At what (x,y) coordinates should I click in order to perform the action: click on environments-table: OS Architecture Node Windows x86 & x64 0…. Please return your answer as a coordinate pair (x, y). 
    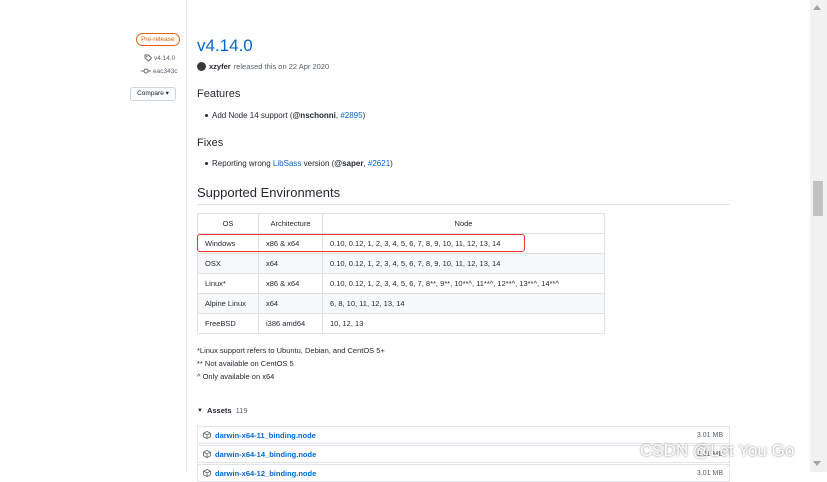
    Looking at the image, I should click on (401, 273).